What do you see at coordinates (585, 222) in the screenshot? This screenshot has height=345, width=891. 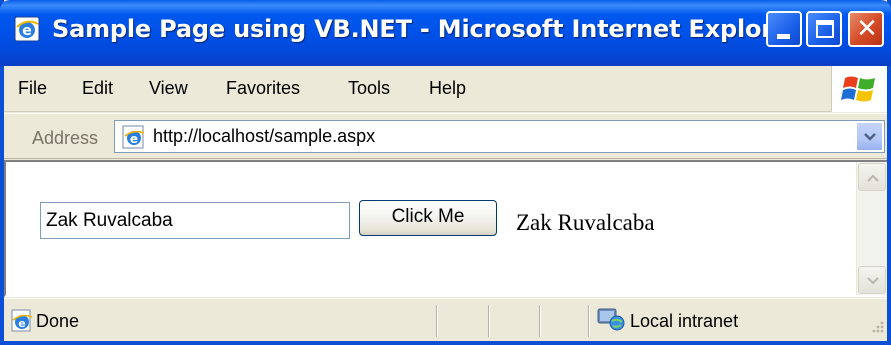 I see `output-label: Zak Ruvalcaba` at bounding box center [585, 222].